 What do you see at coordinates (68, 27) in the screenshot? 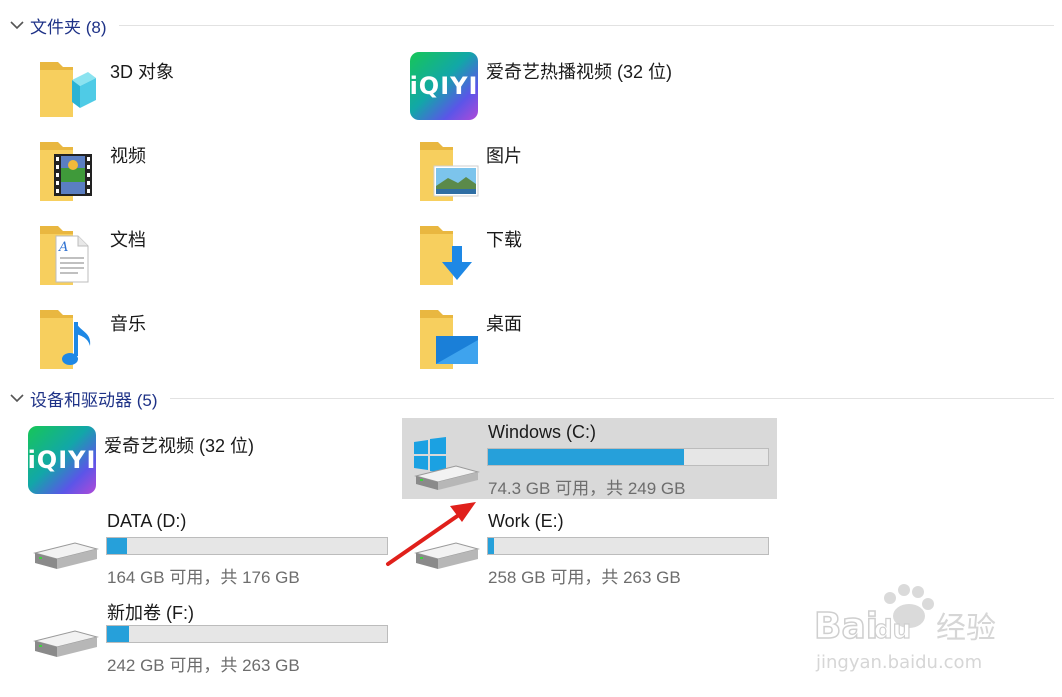
I see `folders-group-title: 文件夹 (8)` at bounding box center [68, 27].